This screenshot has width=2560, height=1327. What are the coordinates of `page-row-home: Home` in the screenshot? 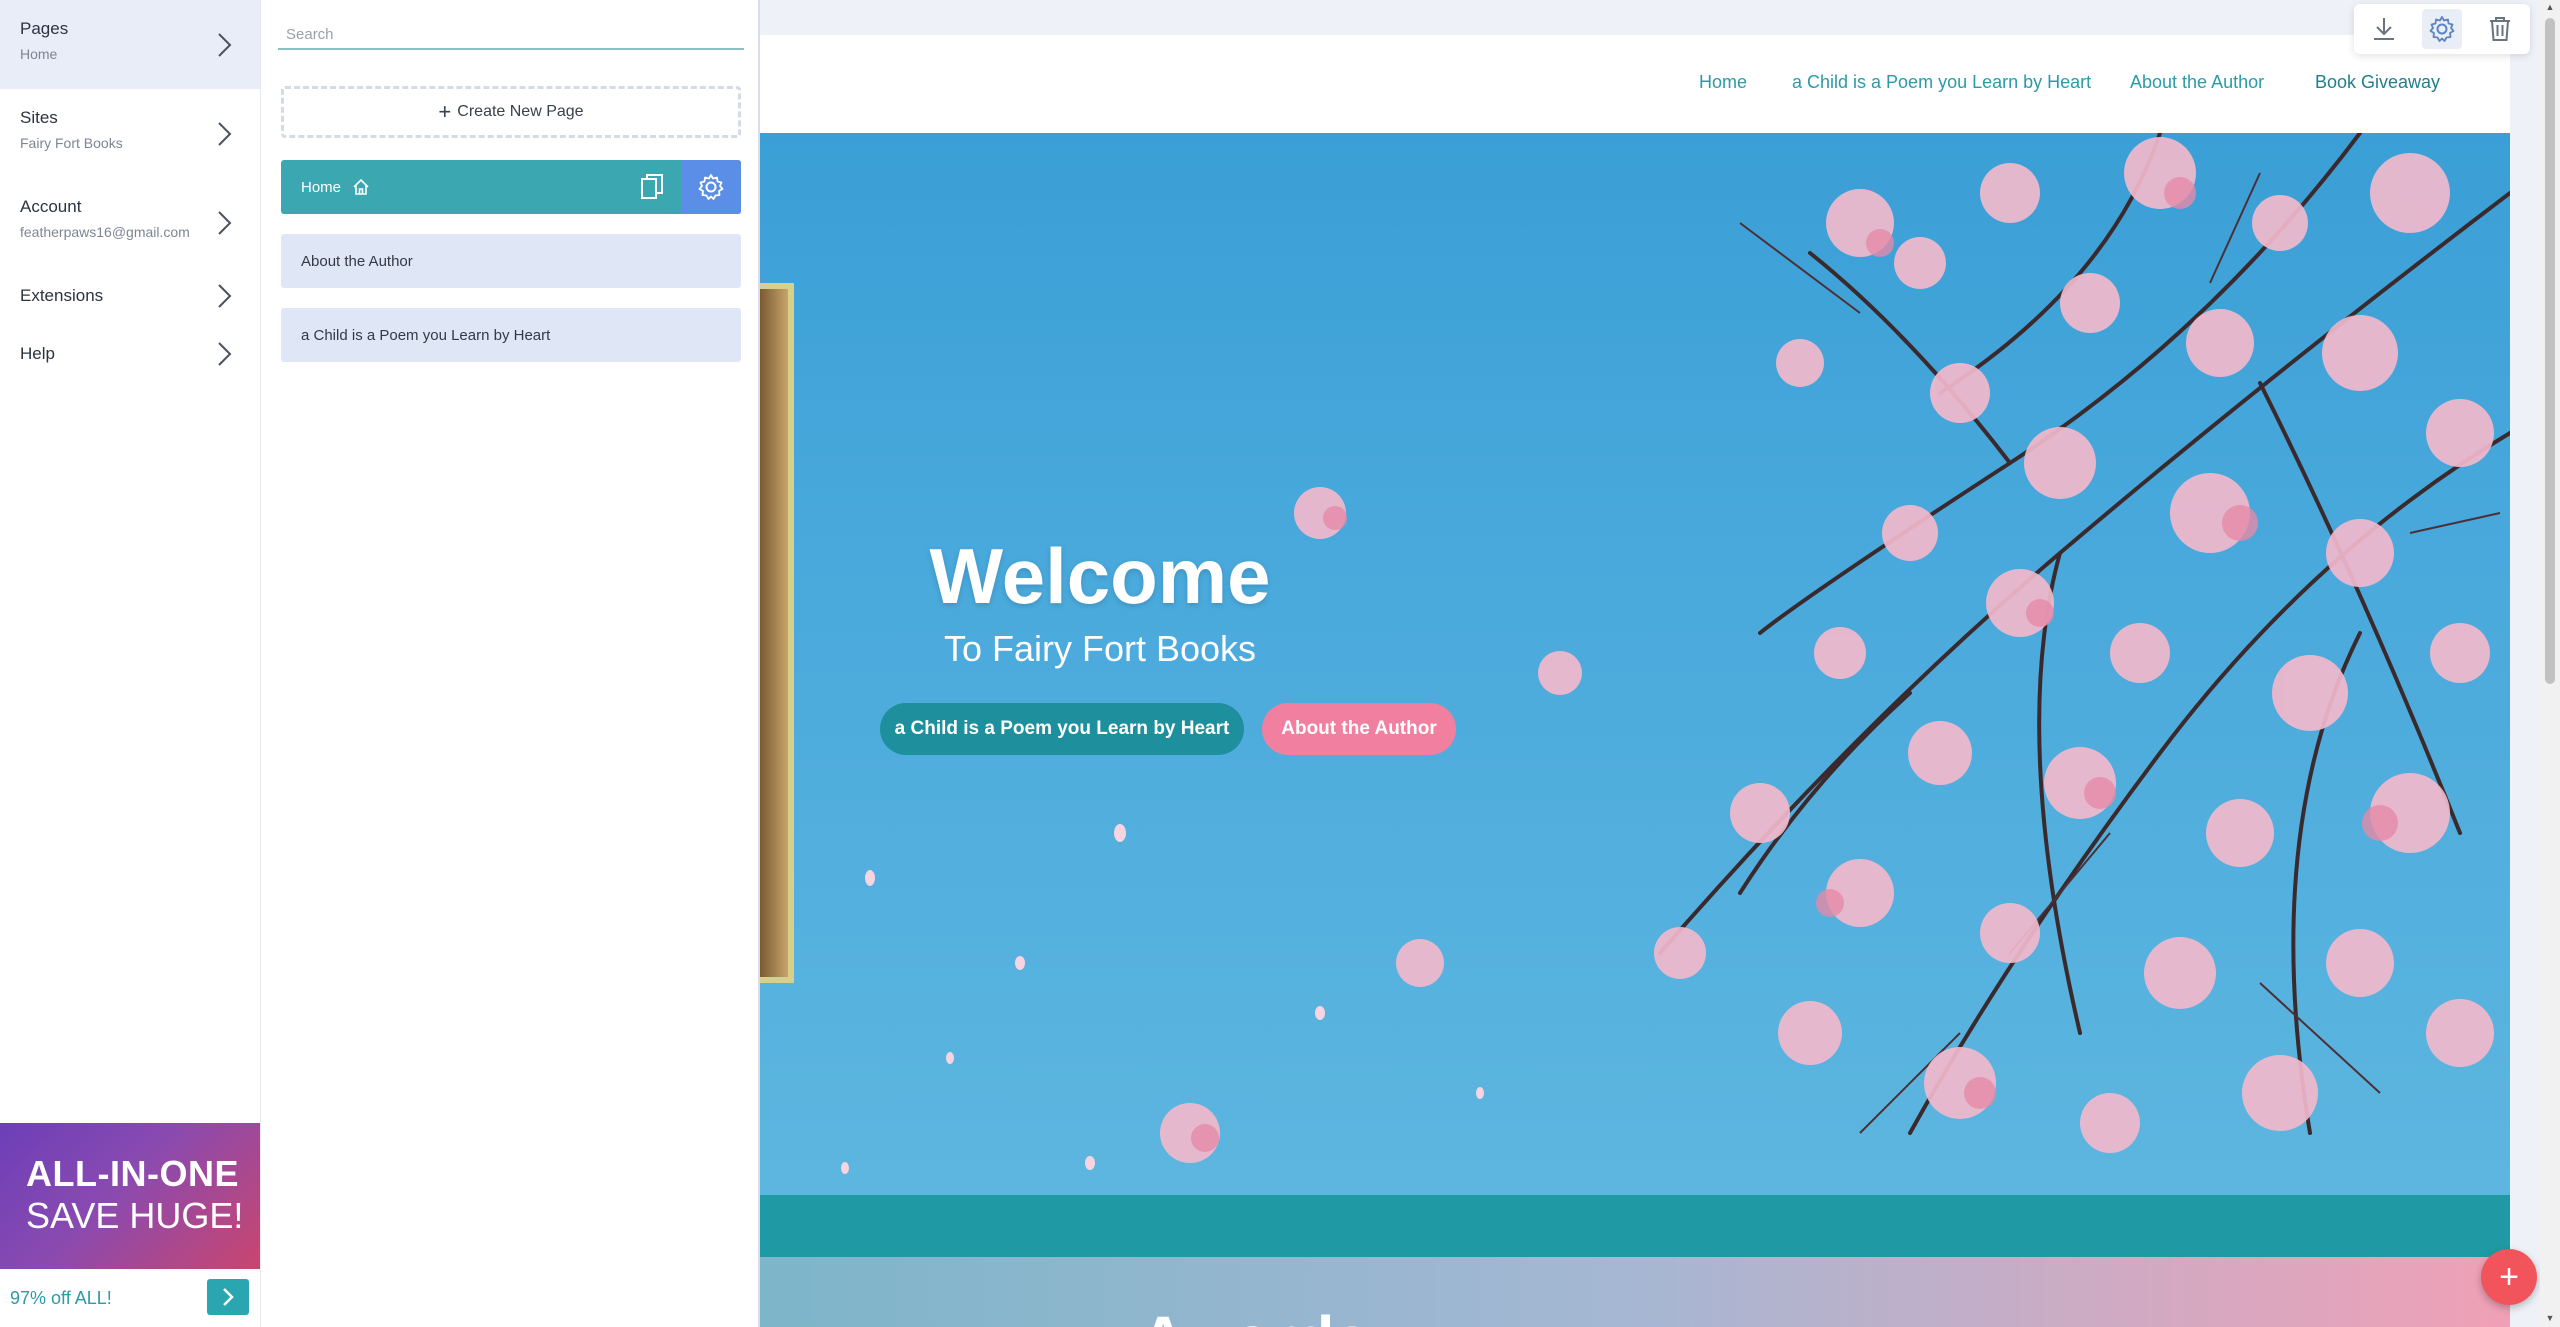 It's located at (511, 187).